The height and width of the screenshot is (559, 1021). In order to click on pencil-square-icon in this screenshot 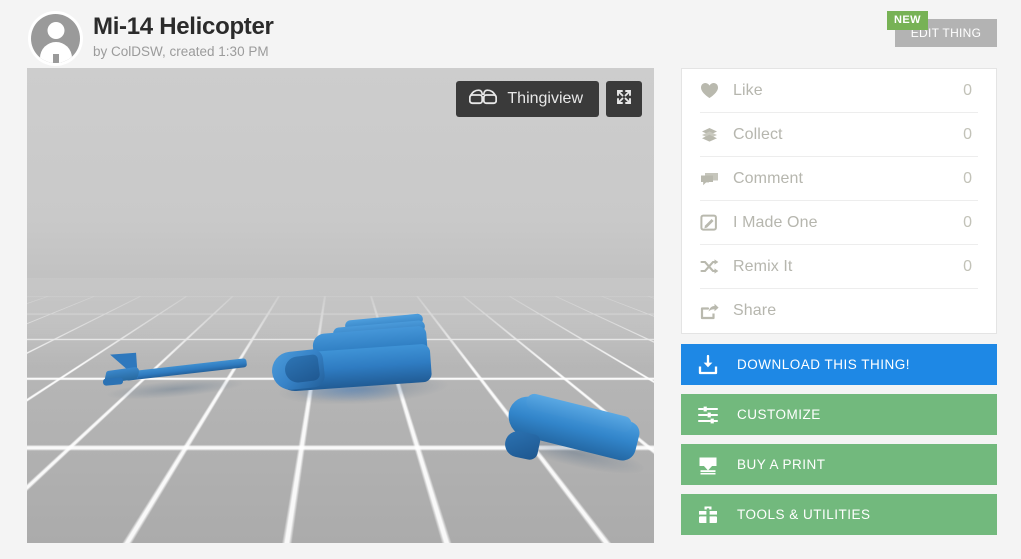, I will do `click(713, 222)`.